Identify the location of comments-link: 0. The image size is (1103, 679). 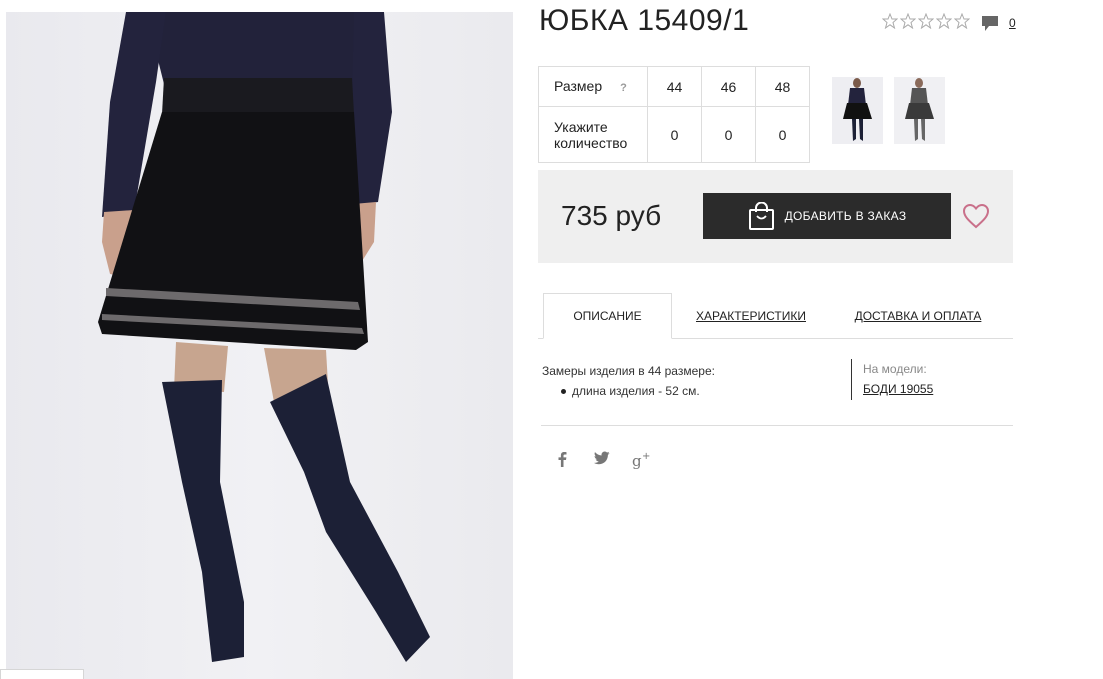
(998, 23).